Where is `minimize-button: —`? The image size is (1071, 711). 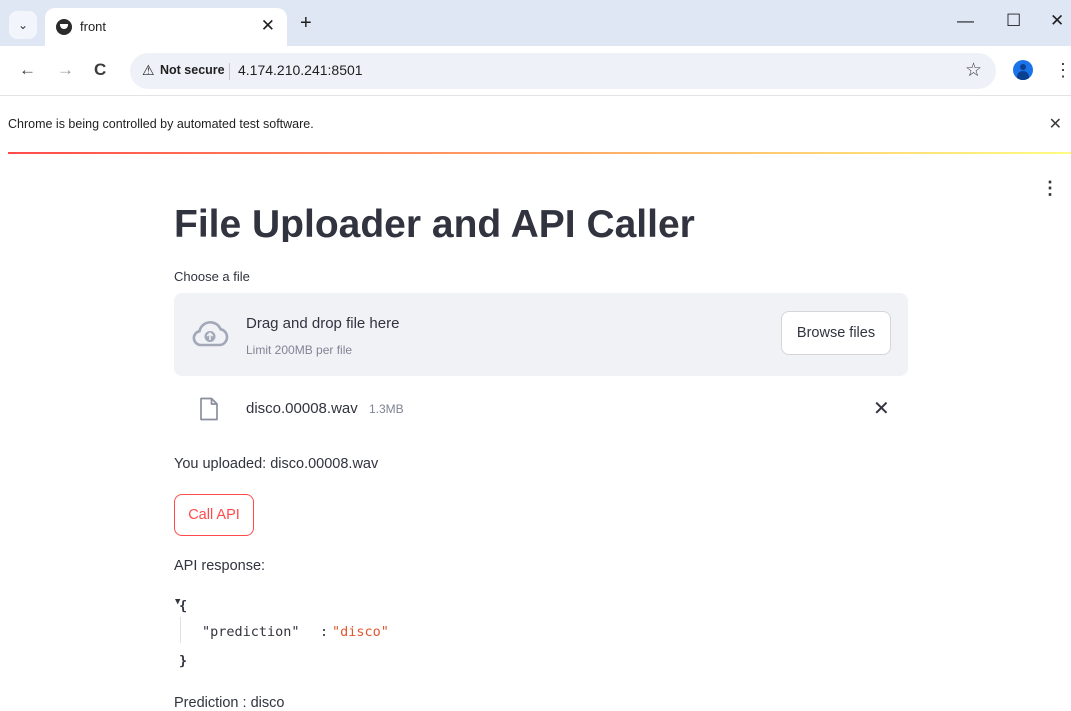
minimize-button: — is located at coordinates (965, 21).